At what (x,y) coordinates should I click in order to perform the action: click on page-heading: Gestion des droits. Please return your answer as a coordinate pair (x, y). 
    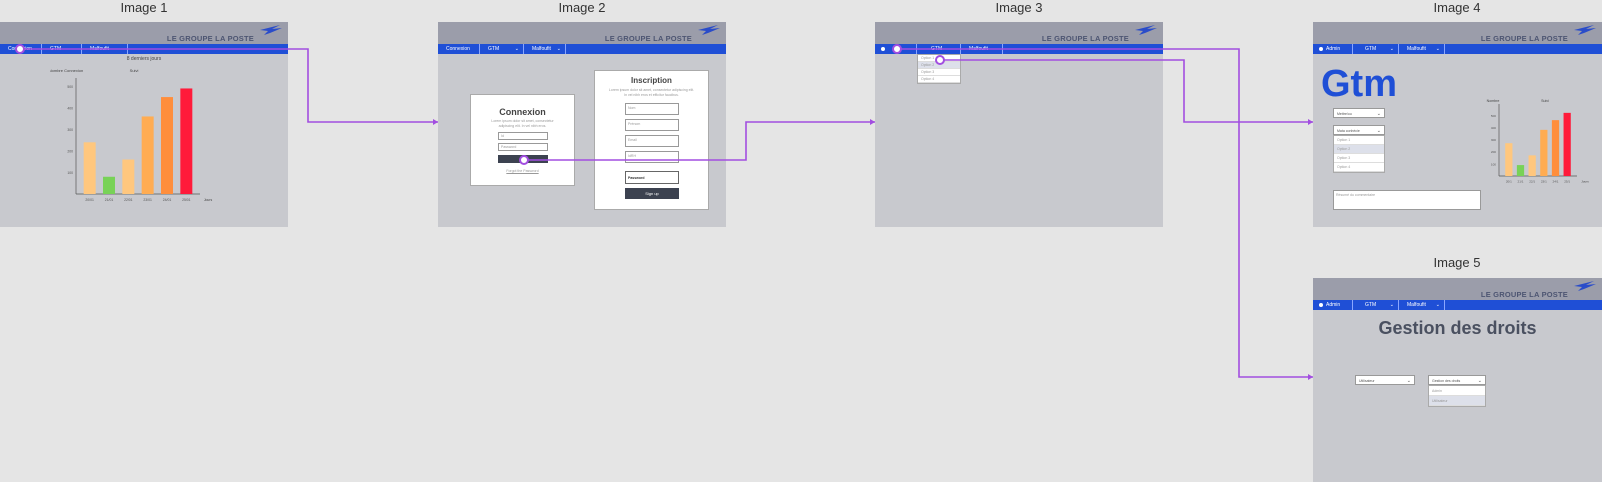
    Looking at the image, I should click on (1457, 328).